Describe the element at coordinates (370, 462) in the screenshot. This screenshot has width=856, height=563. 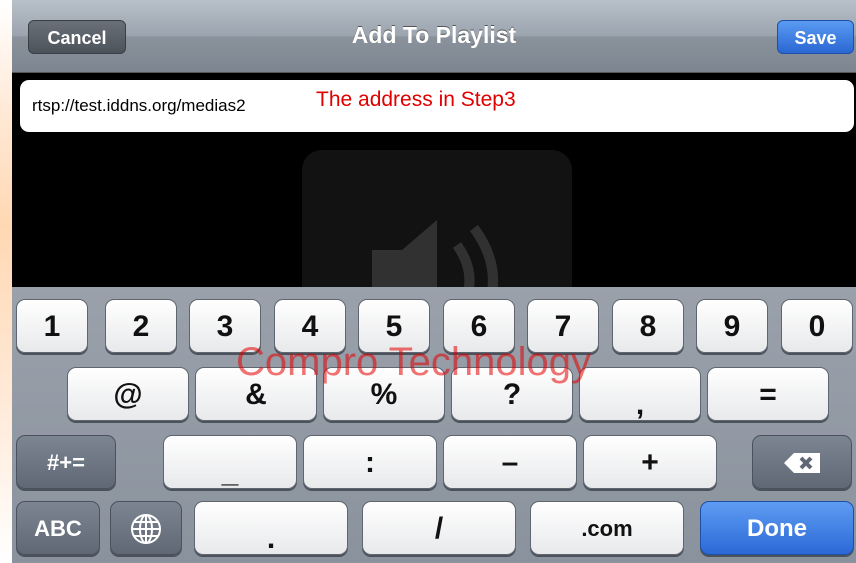
I see `key-colon: :` at that location.